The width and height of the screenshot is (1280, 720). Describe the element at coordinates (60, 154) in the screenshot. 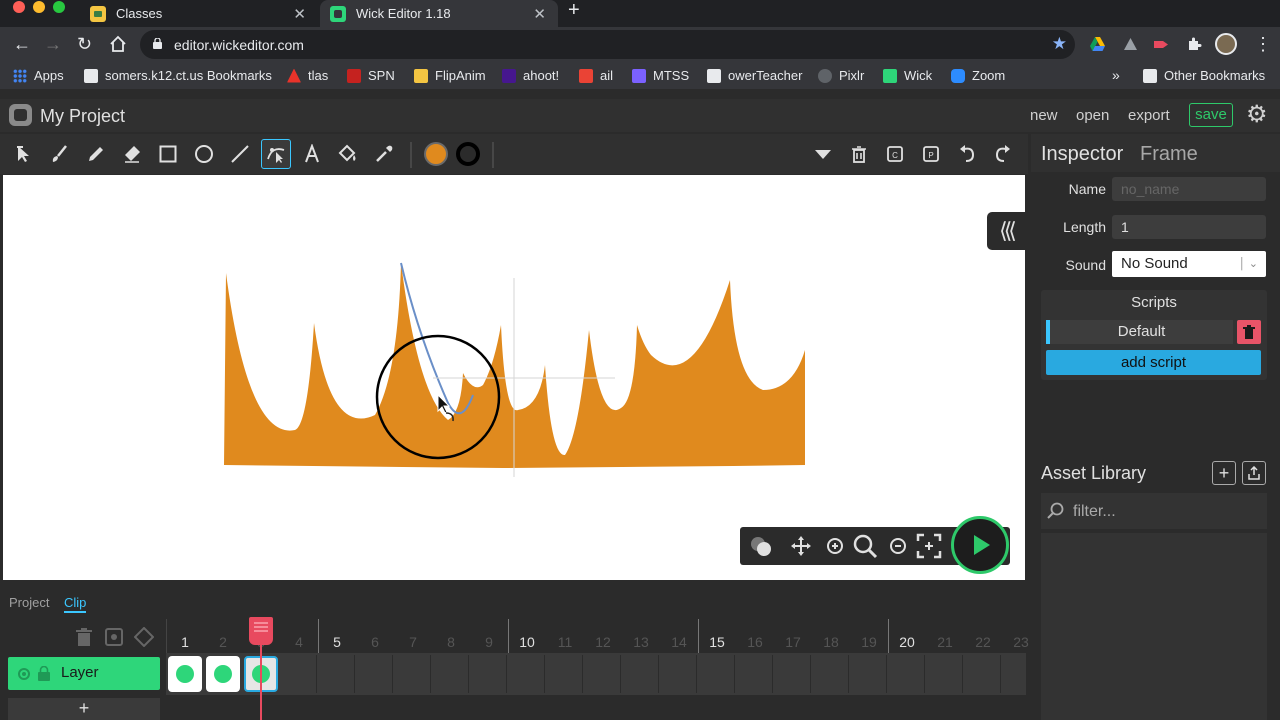

I see `brush-tool-icon` at that location.